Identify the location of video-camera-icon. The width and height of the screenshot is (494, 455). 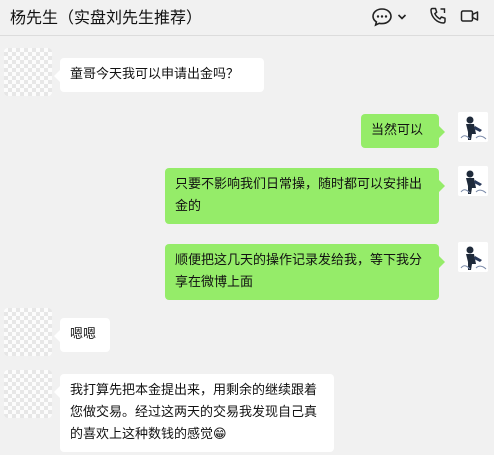
(470, 16).